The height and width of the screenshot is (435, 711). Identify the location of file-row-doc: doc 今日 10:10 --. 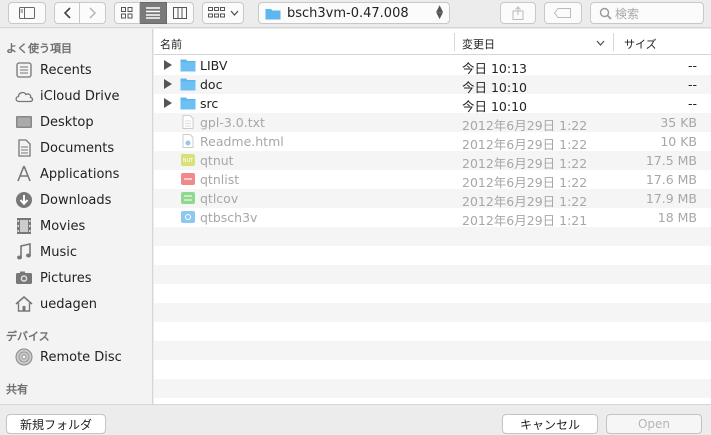
(432, 85).